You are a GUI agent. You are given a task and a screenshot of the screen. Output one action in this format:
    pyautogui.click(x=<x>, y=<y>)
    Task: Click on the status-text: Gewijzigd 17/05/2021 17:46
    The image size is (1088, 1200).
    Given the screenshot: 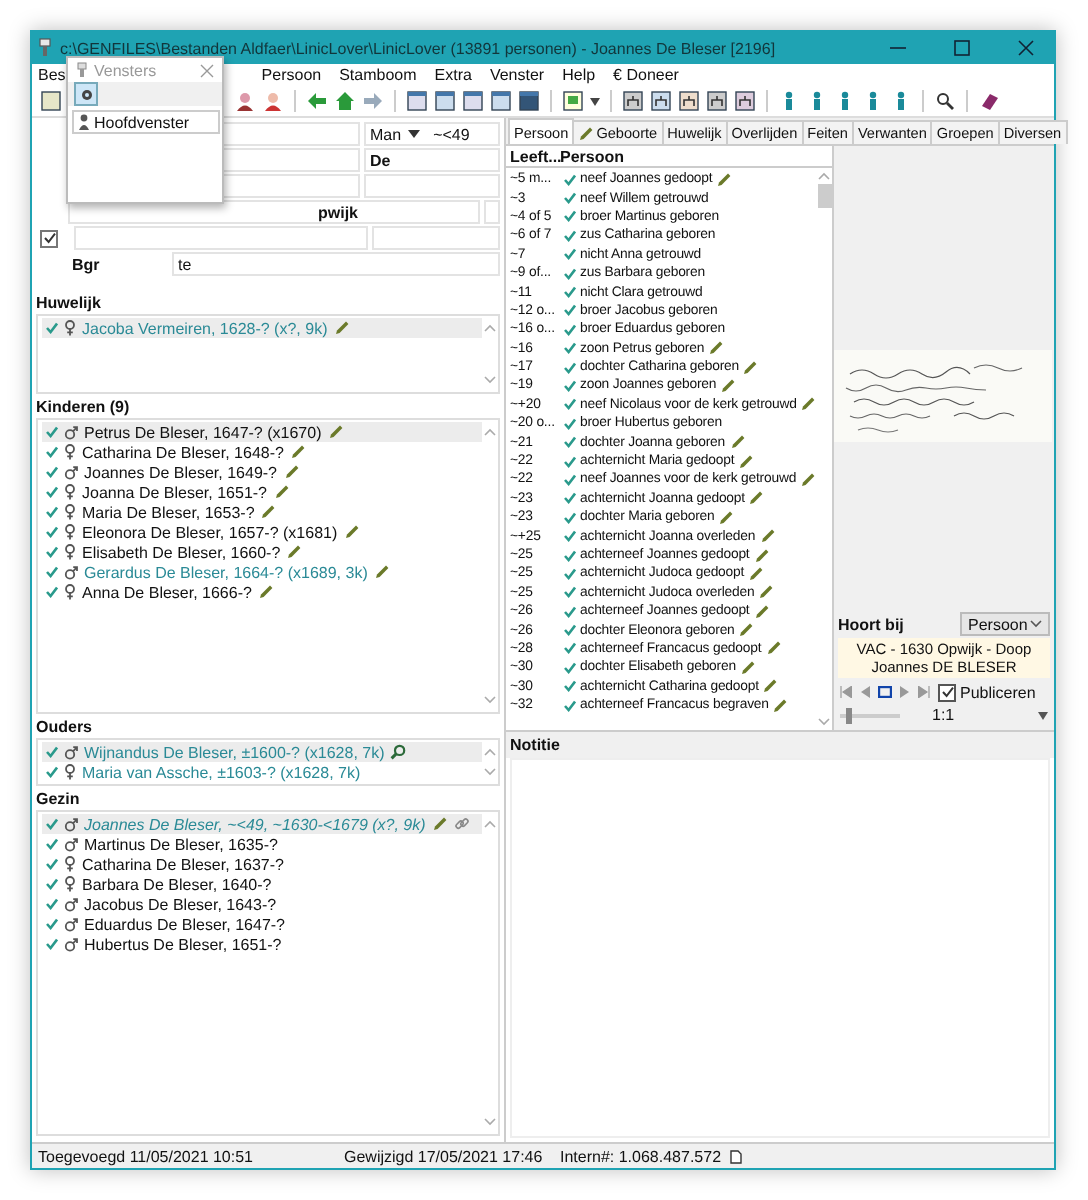 What is the action you would take?
    pyautogui.click(x=444, y=1156)
    